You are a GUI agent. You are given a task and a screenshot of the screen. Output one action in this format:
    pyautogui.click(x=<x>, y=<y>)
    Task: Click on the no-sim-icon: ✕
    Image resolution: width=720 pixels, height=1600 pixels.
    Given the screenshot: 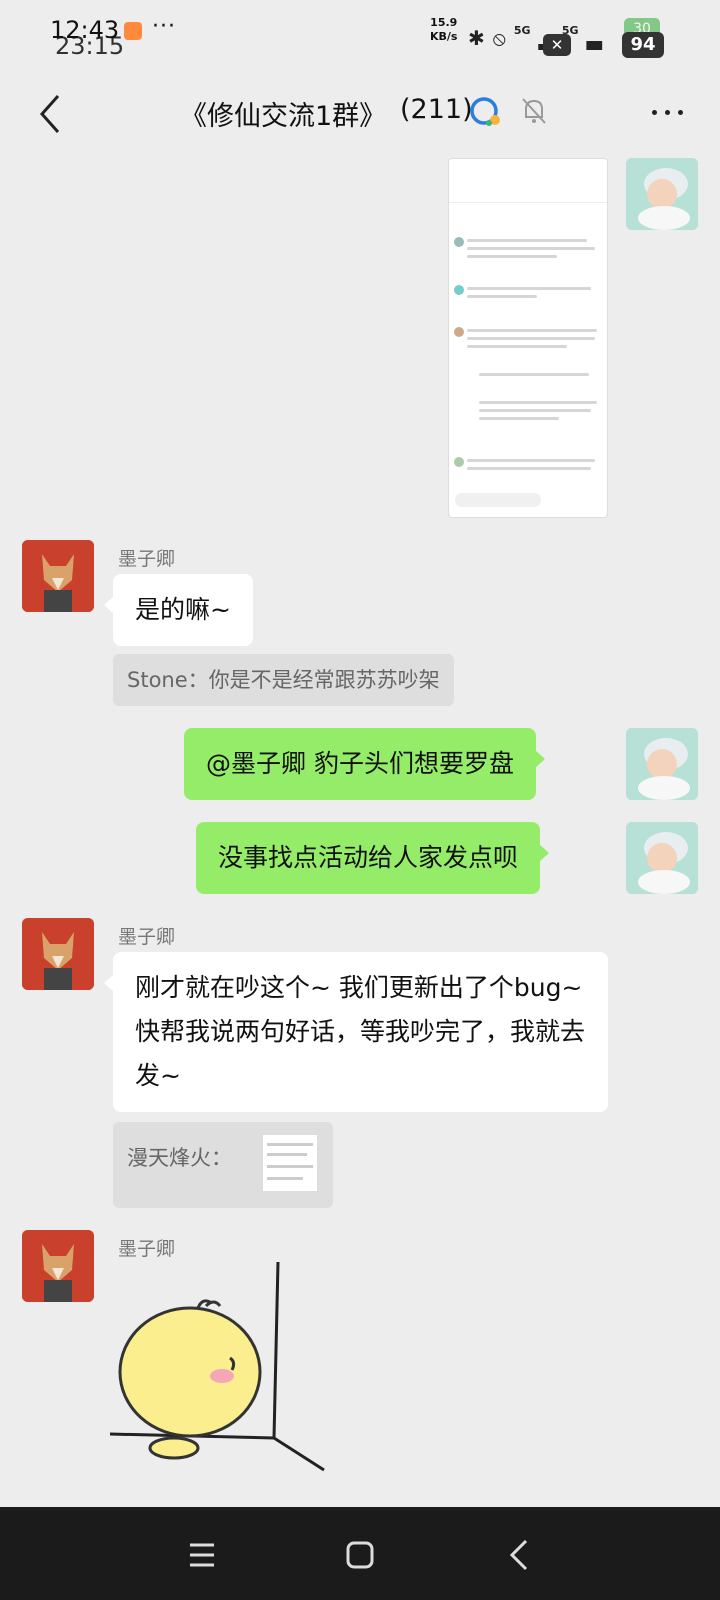 What is the action you would take?
    pyautogui.click(x=557, y=45)
    